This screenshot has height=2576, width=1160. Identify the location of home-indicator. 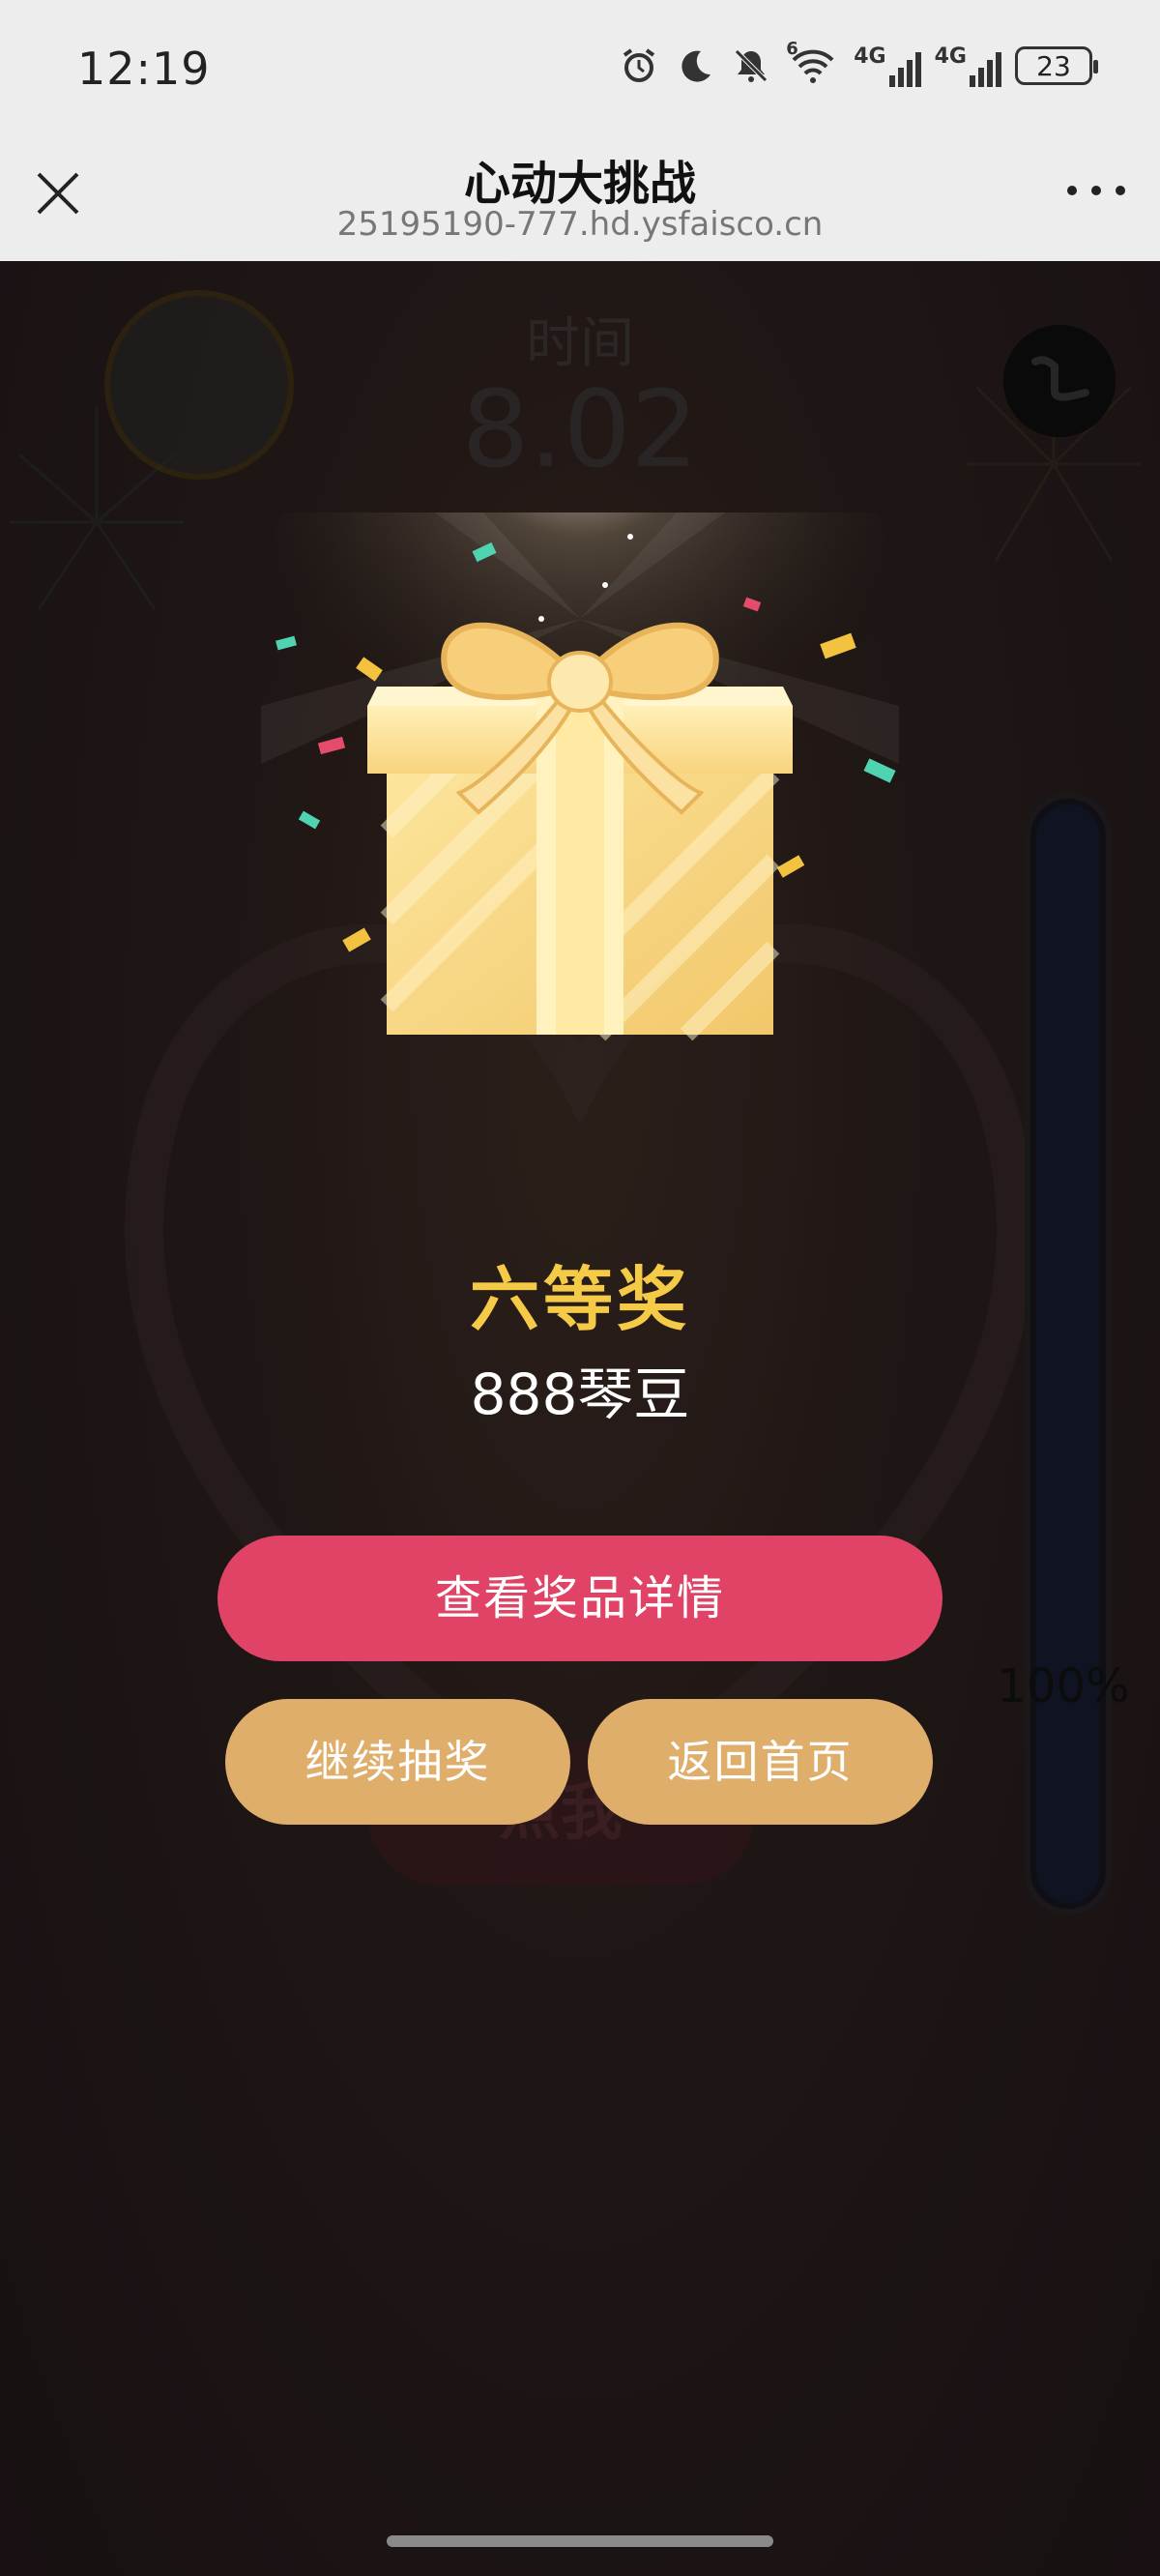
(580, 2541).